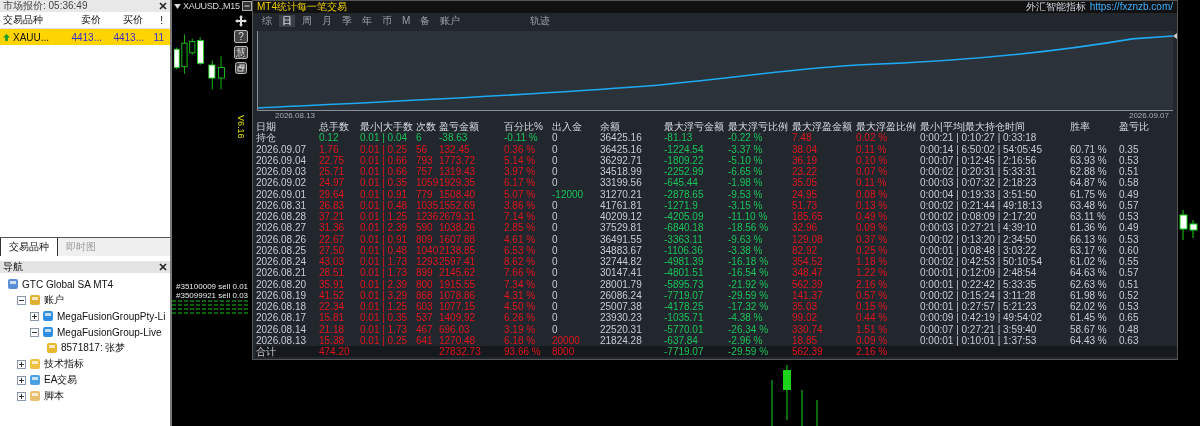  Describe the element at coordinates (684, 295) in the screenshot. I see `table-cell-text: -7719.07` at that location.